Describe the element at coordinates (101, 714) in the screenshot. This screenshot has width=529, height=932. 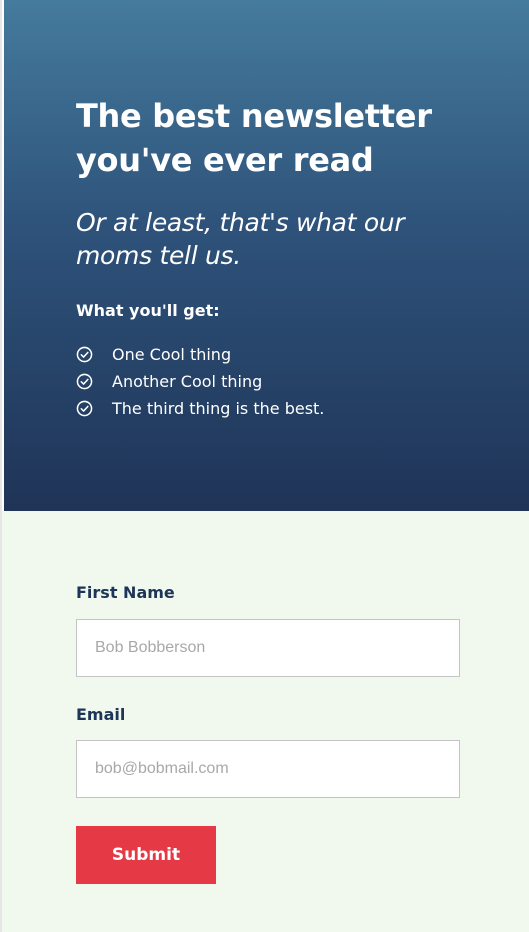
I see `email-label: Email` at that location.